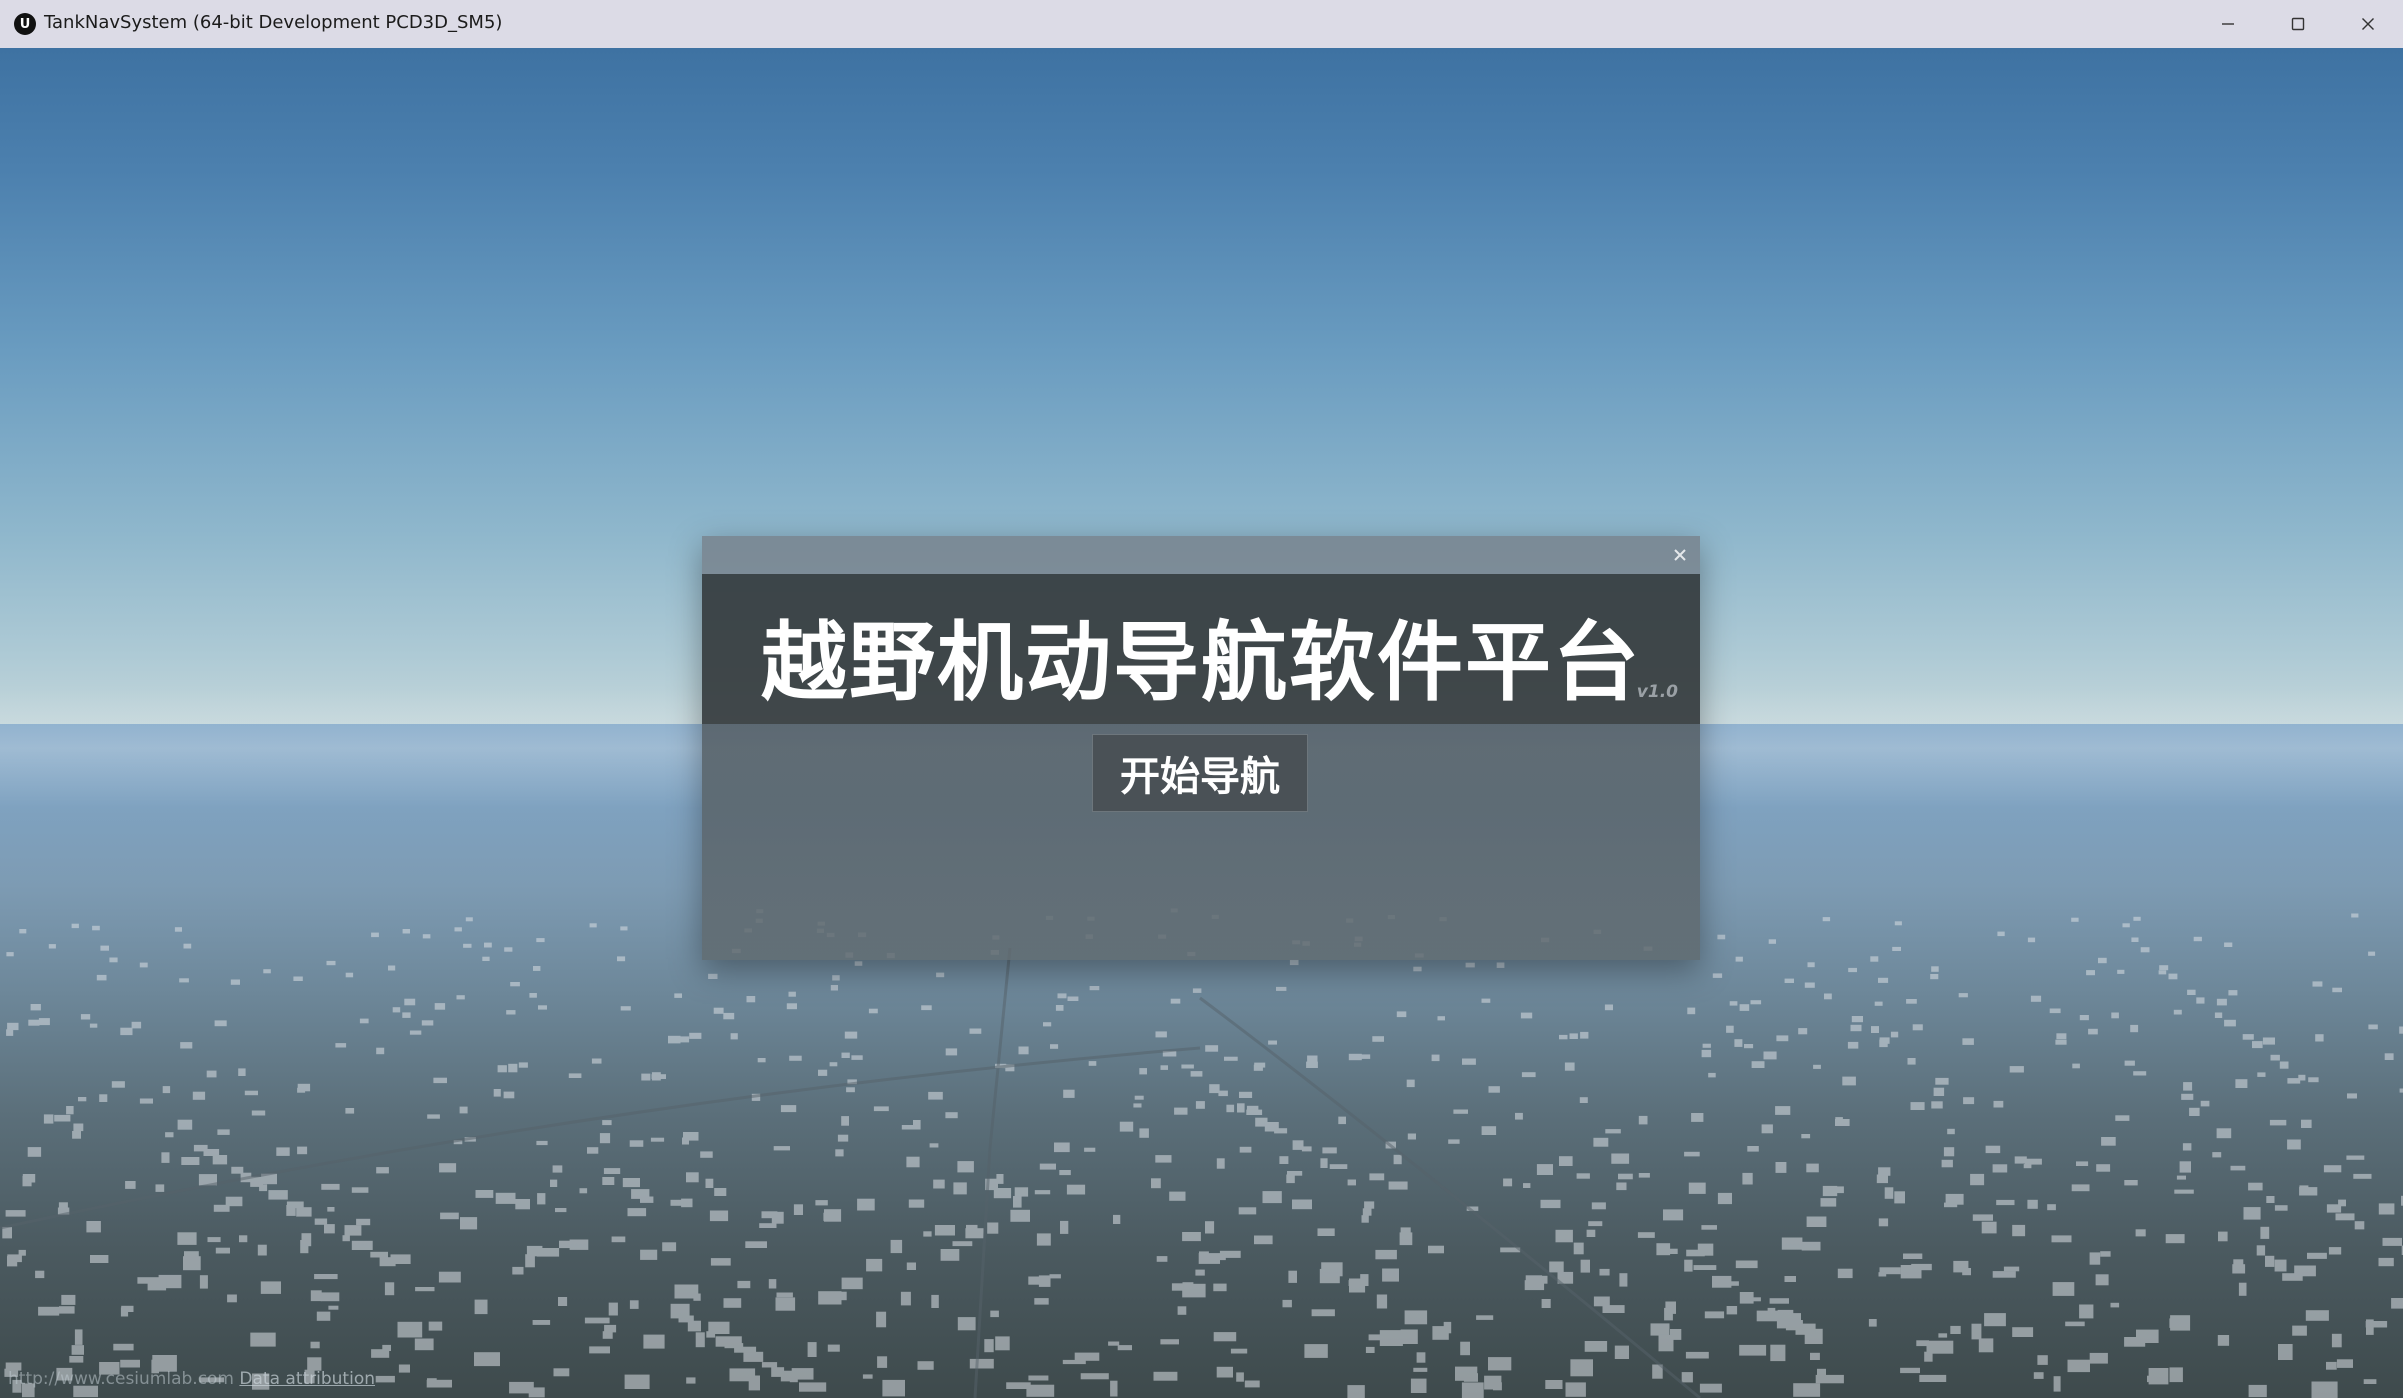 This screenshot has height=1398, width=2403. I want to click on maximize-button, so click(2298, 24).